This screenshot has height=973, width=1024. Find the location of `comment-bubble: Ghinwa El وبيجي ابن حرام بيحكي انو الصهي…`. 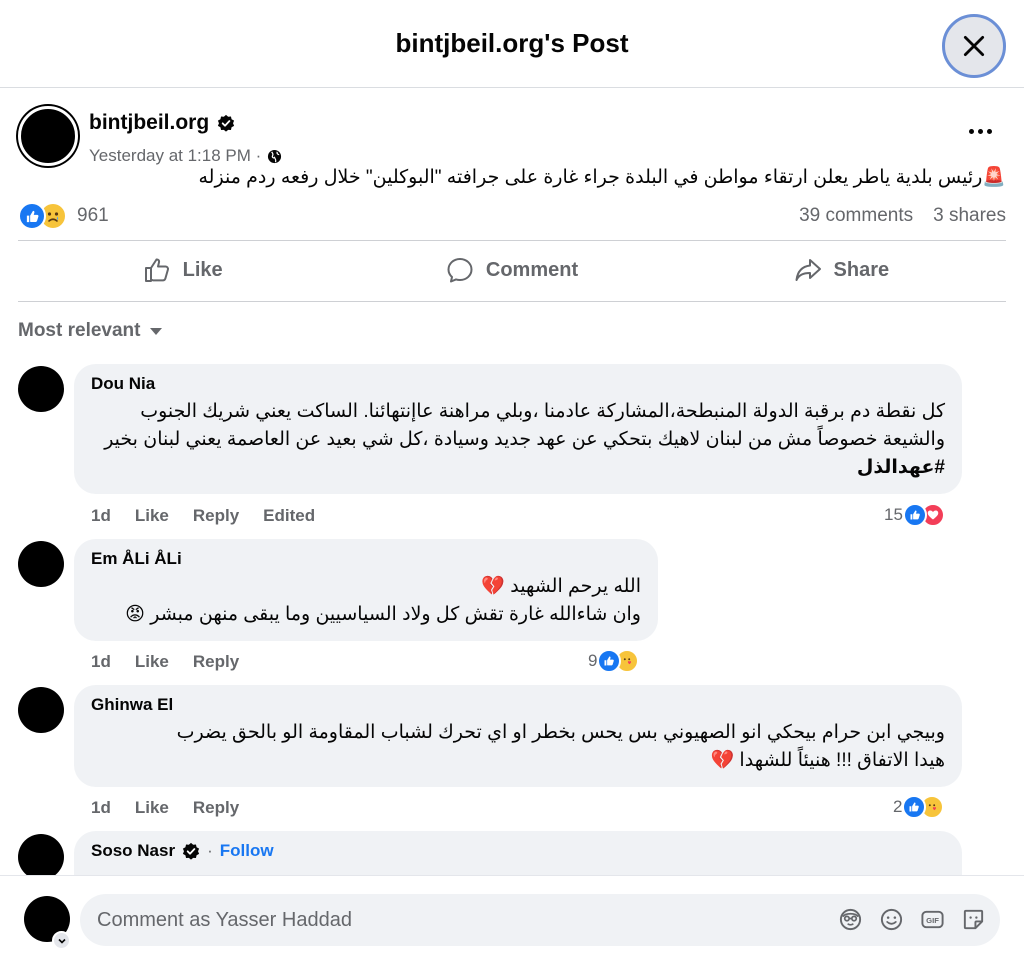

comment-bubble: Ghinwa El وبيجي ابن حرام بيحكي انو الصهي… is located at coordinates (518, 736).